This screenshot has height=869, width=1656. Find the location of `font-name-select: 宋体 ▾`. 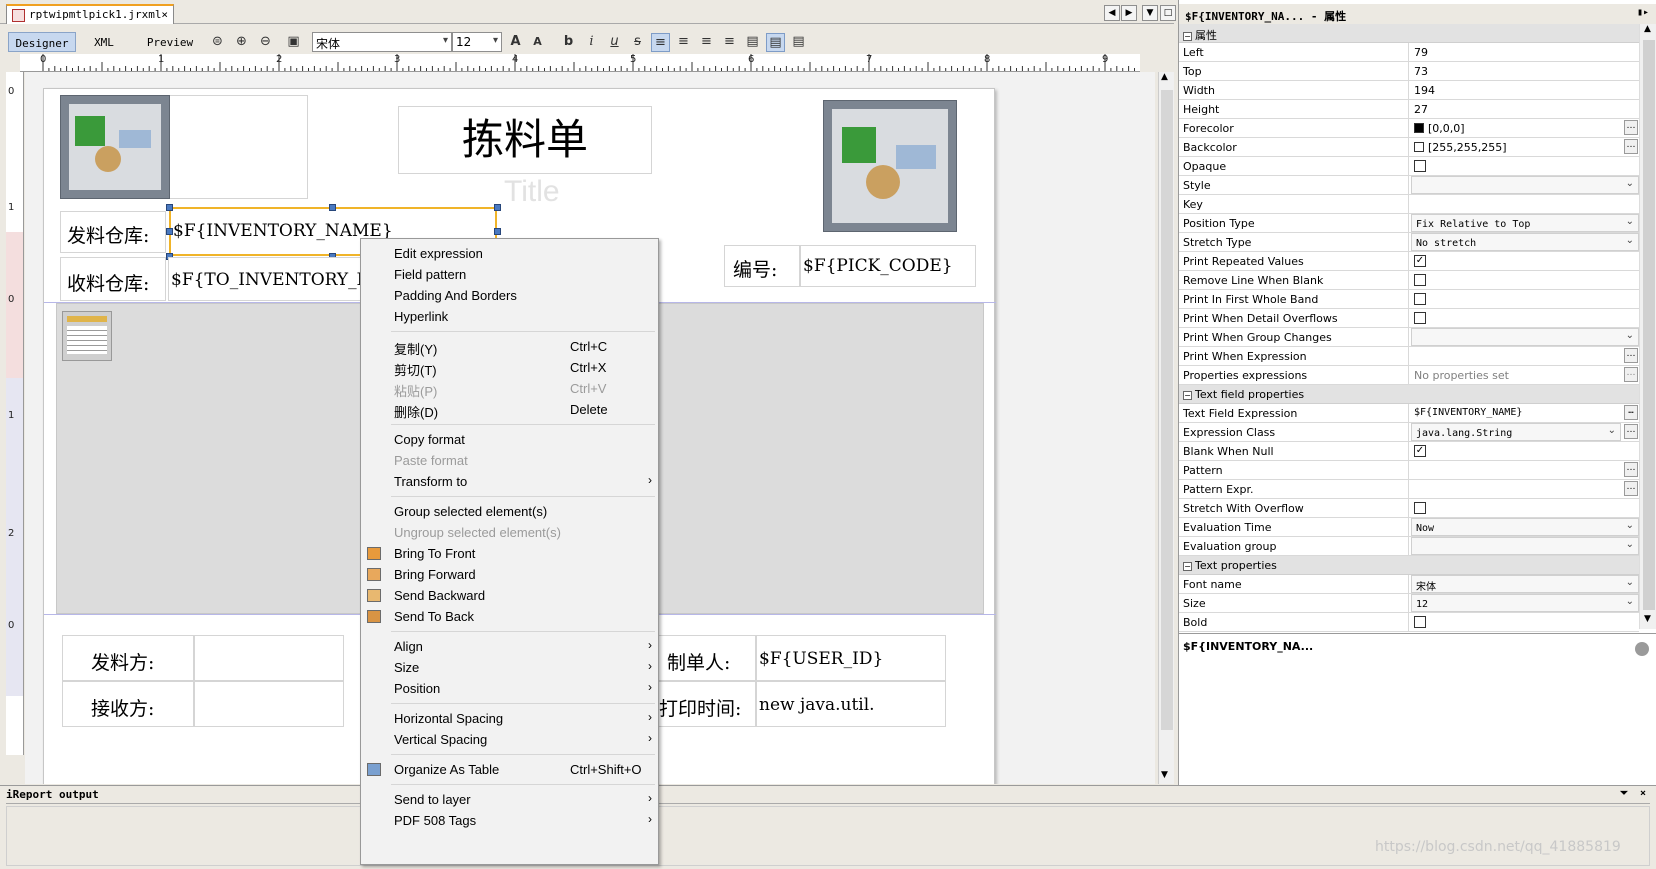

font-name-select: 宋体 ▾ is located at coordinates (382, 42).